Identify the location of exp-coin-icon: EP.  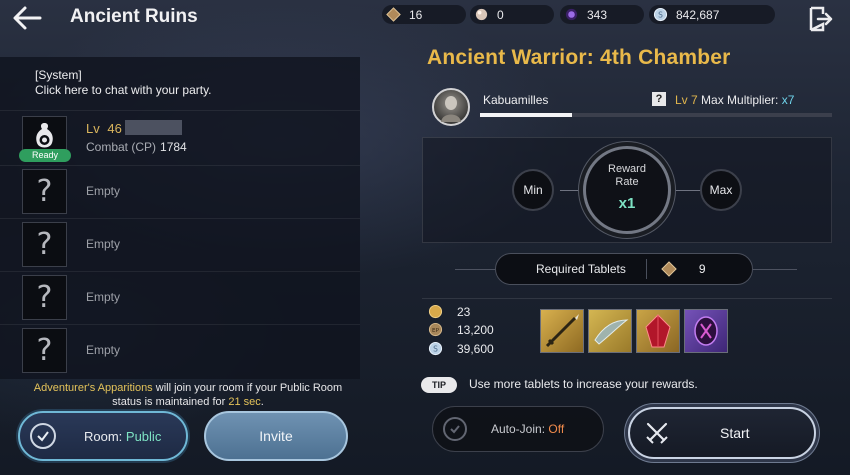
(435, 329).